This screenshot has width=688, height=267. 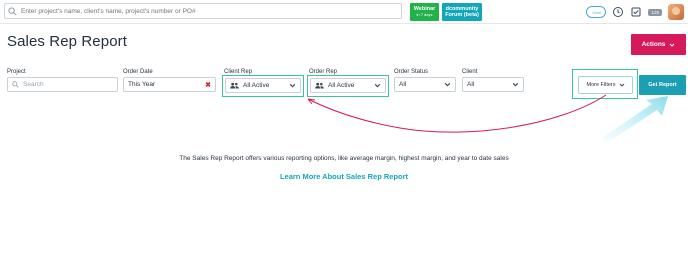 I want to click on get-report-label: Get Report, so click(x=662, y=85).